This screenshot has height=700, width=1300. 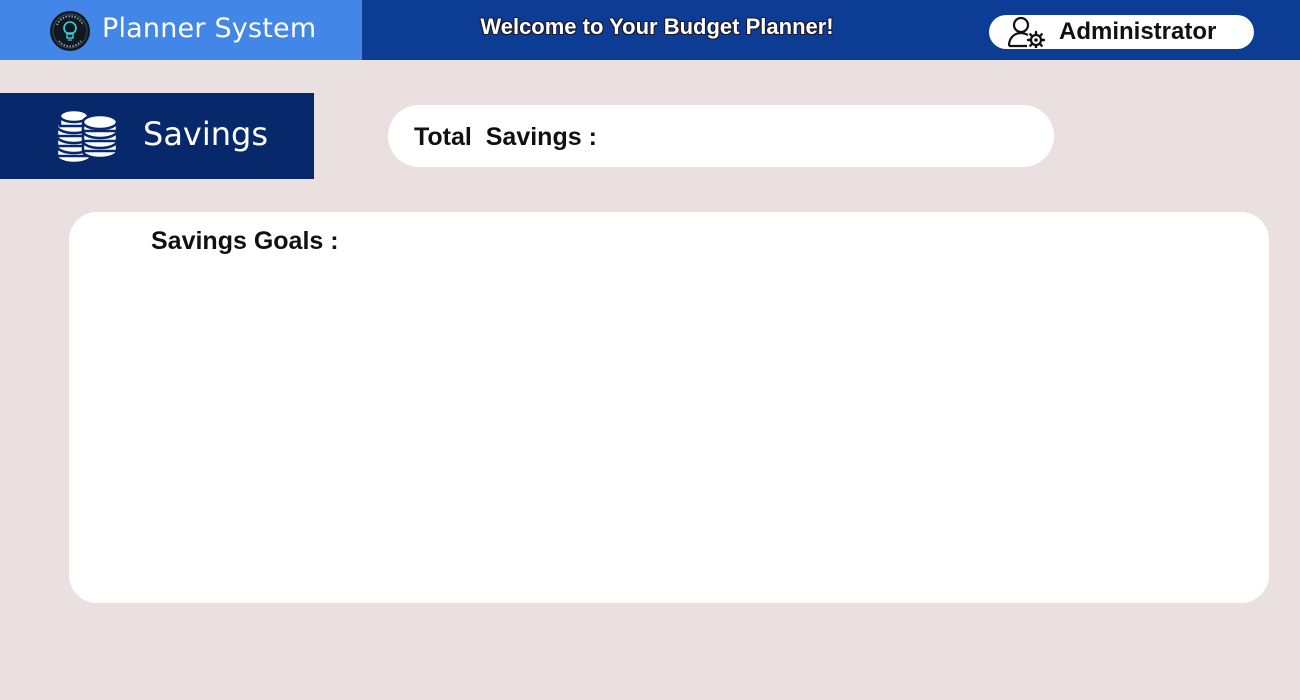 What do you see at coordinates (87, 136) in the screenshot?
I see `coins-stack-icon` at bounding box center [87, 136].